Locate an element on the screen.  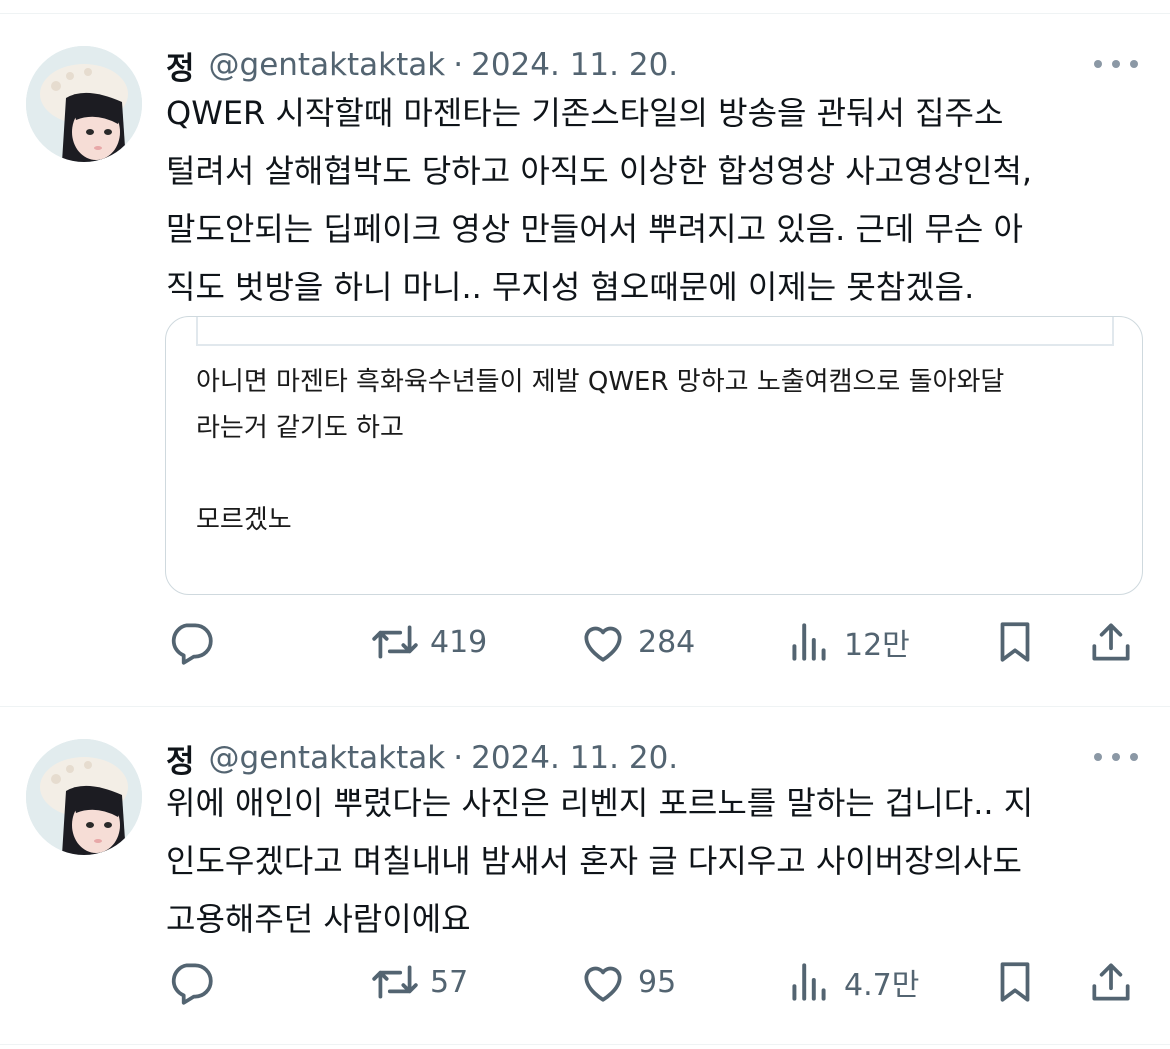
tweet-header: 정 @gentaktaktak · 2024. 11. 20. is located at coordinates (422, 65).